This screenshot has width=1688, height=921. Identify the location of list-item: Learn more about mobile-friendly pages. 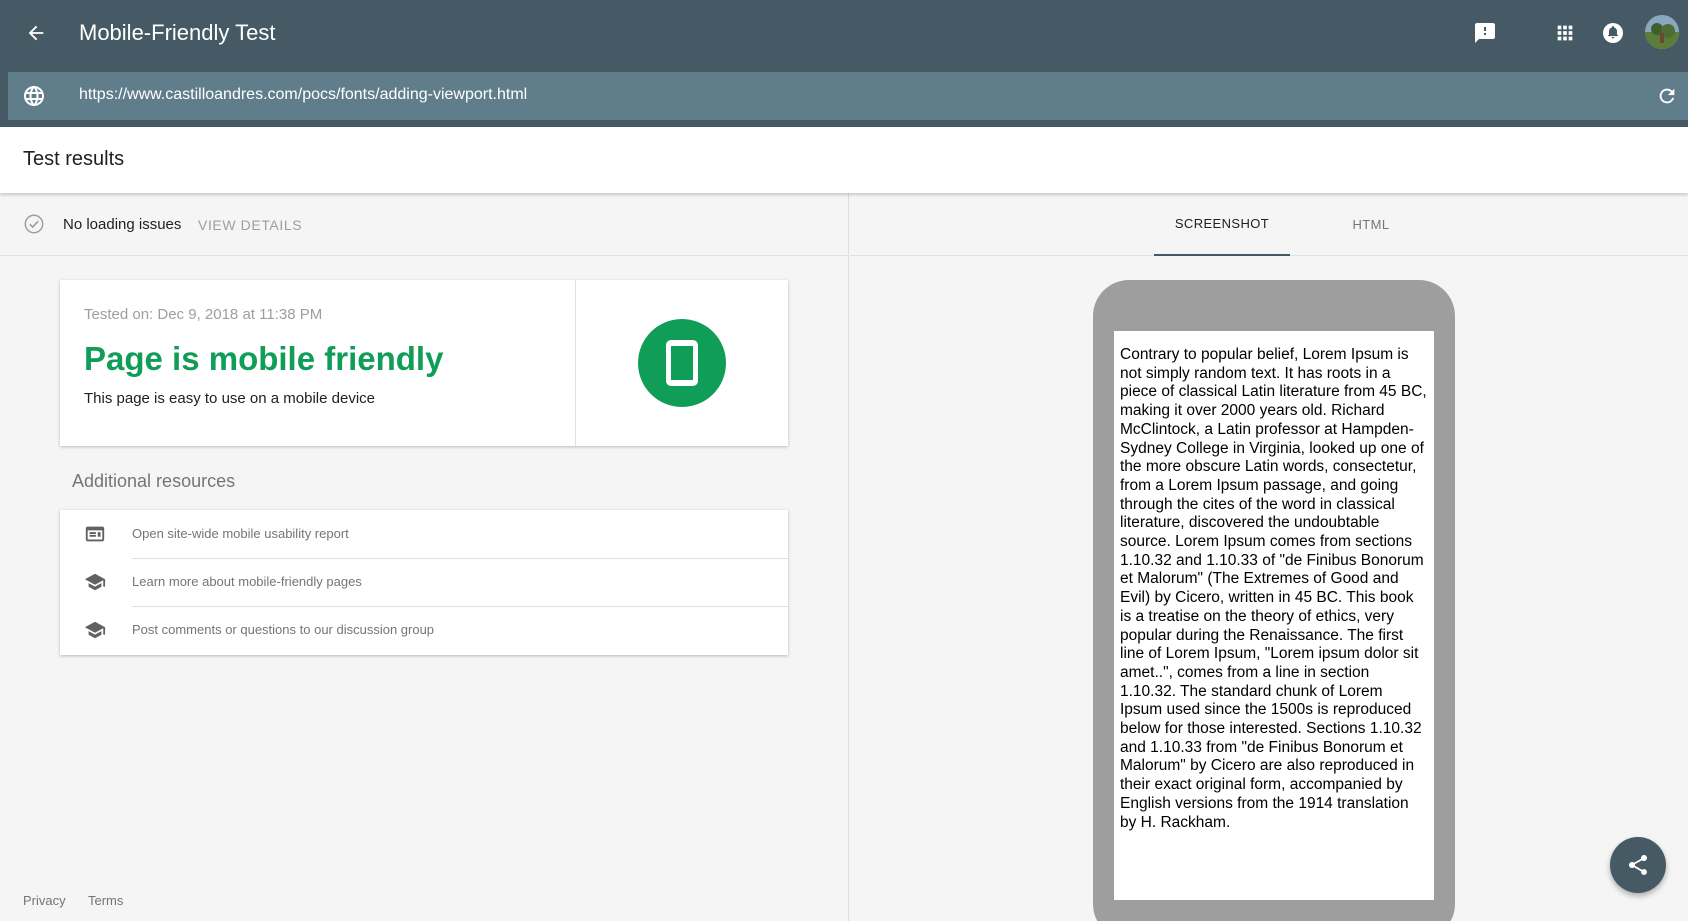
(424, 582).